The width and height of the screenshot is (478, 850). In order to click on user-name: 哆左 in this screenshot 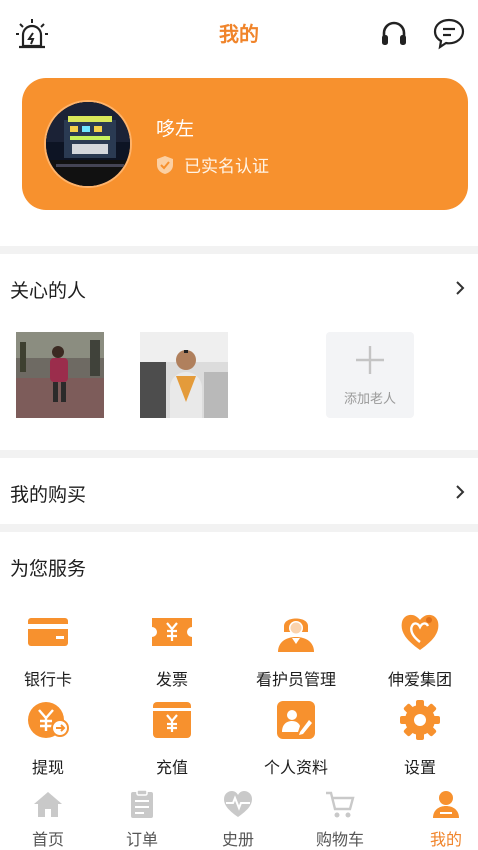, I will do `click(175, 129)`.